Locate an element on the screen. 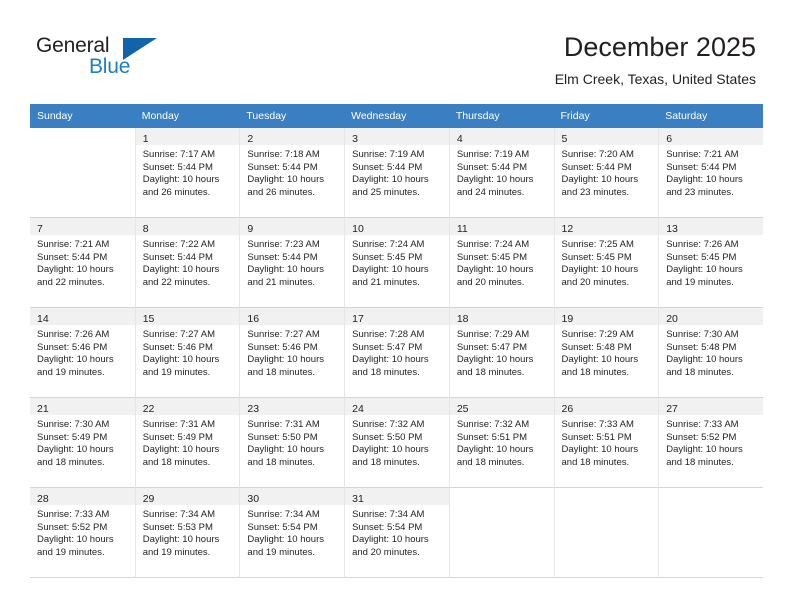 Image resolution: width=792 pixels, height=612 pixels. daylight-text-cont: and 19 minutes. is located at coordinates (71, 372).